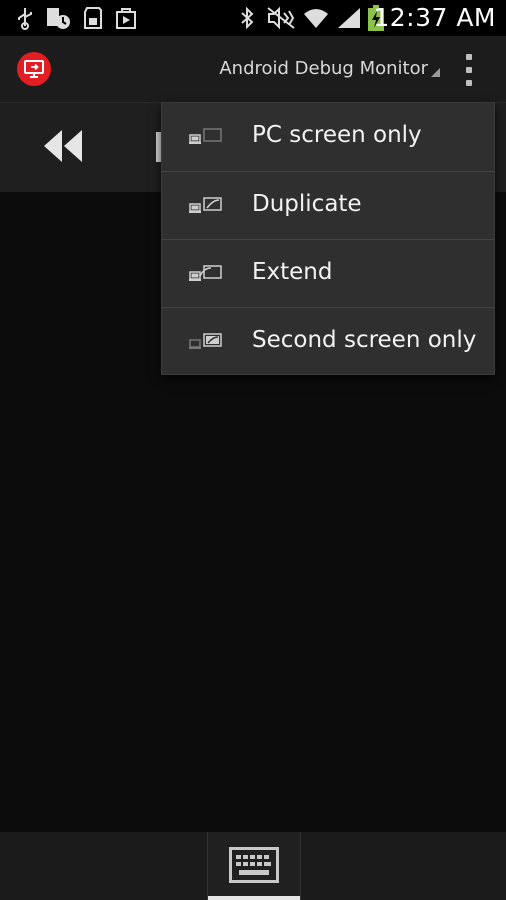 The width and height of the screenshot is (506, 900). What do you see at coordinates (206, 342) in the screenshot?
I see `second-screen-only-icon` at bounding box center [206, 342].